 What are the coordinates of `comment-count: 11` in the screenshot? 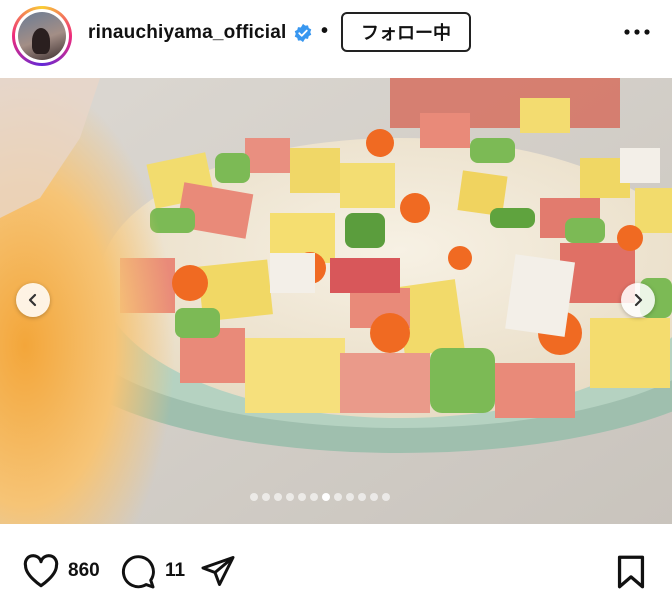 It's located at (175, 571).